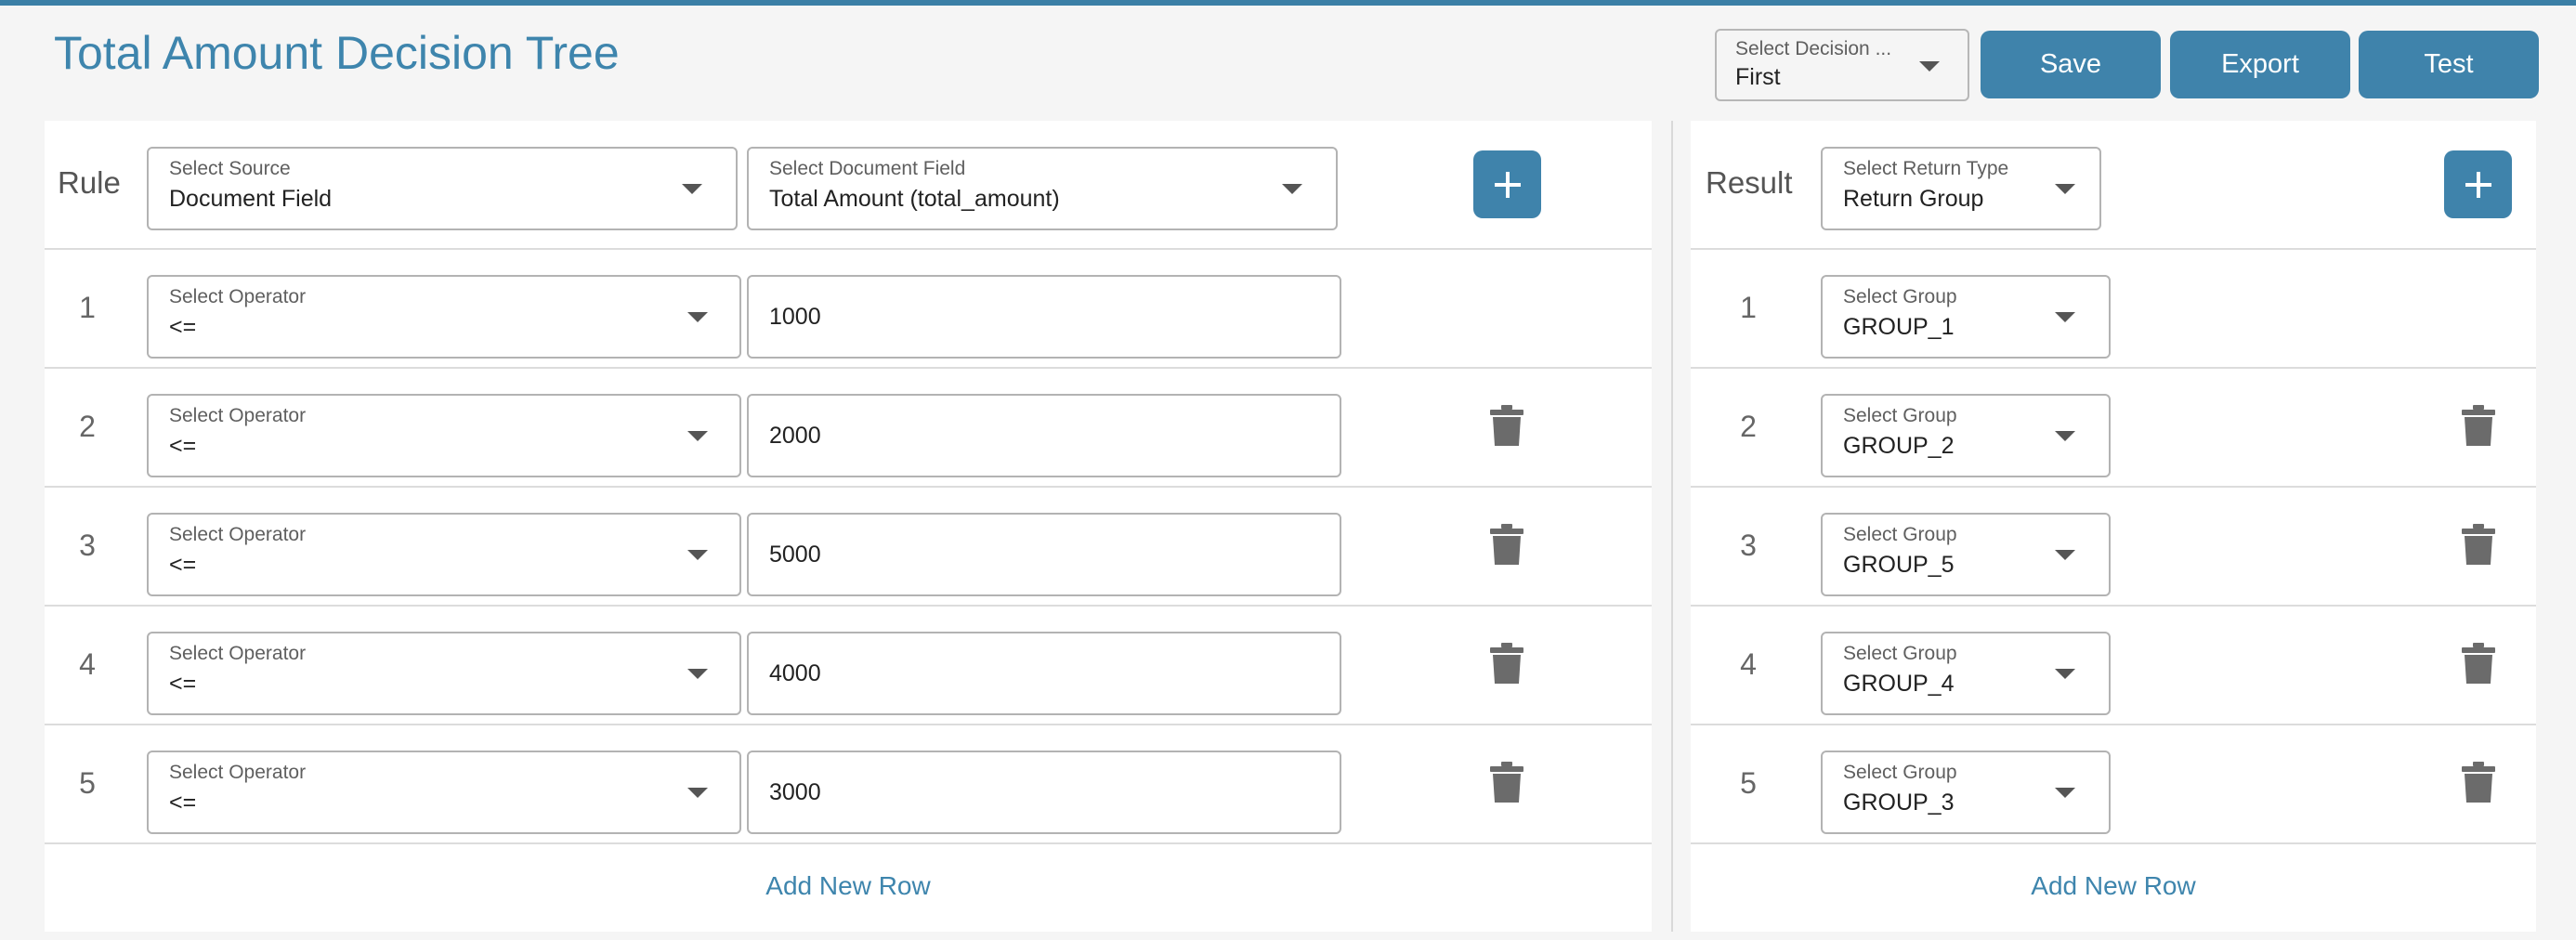 This screenshot has width=2576, height=940. What do you see at coordinates (1748, 427) in the screenshot?
I see `result-row-number: 2` at bounding box center [1748, 427].